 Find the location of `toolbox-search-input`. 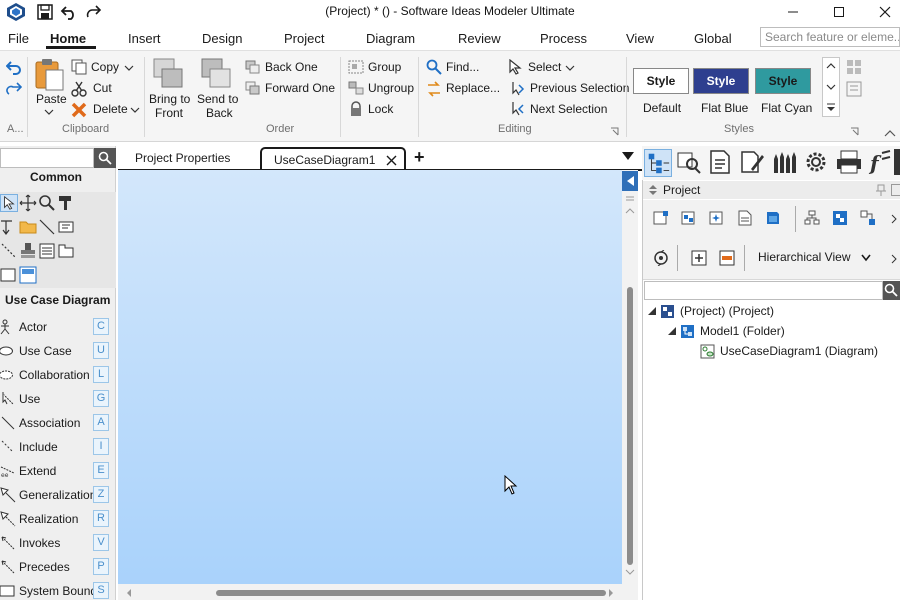

toolbox-search-input is located at coordinates (47, 158).